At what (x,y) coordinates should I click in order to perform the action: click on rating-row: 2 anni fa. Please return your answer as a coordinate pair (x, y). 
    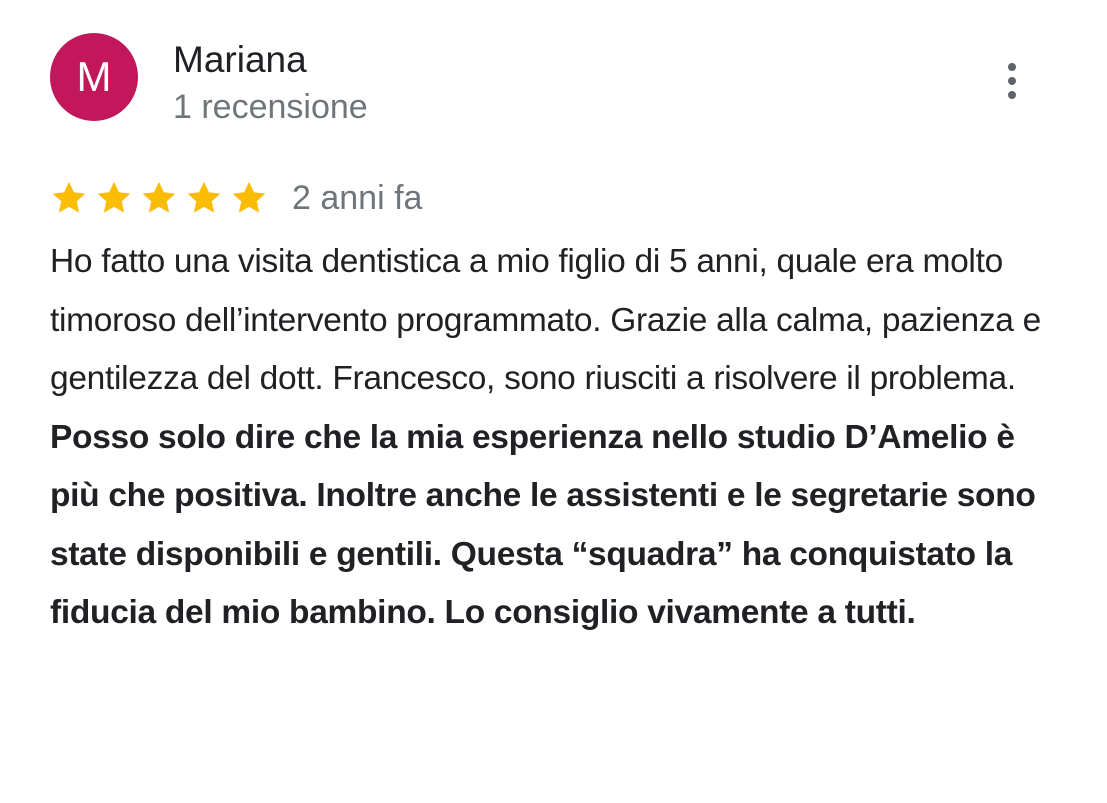
    Looking at the image, I should click on (236, 198).